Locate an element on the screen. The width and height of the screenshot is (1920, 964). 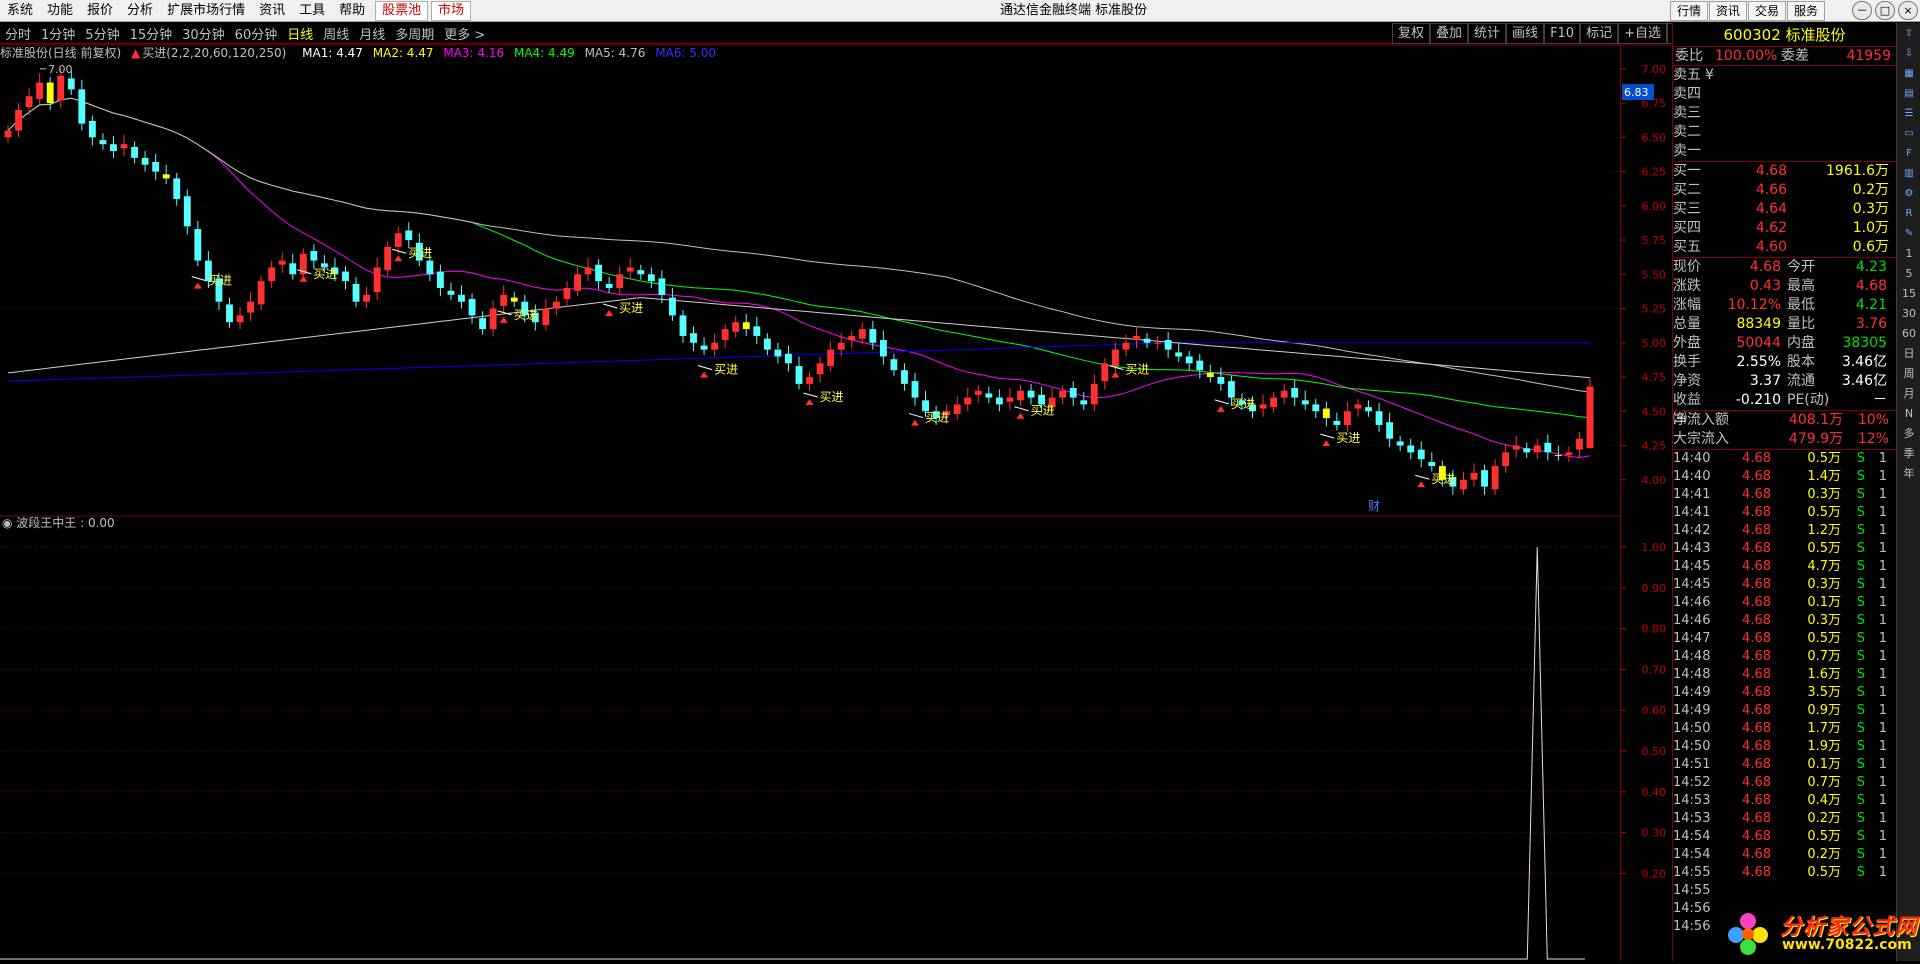
y-tick-label: 4.00 is located at coordinates (1654, 480).